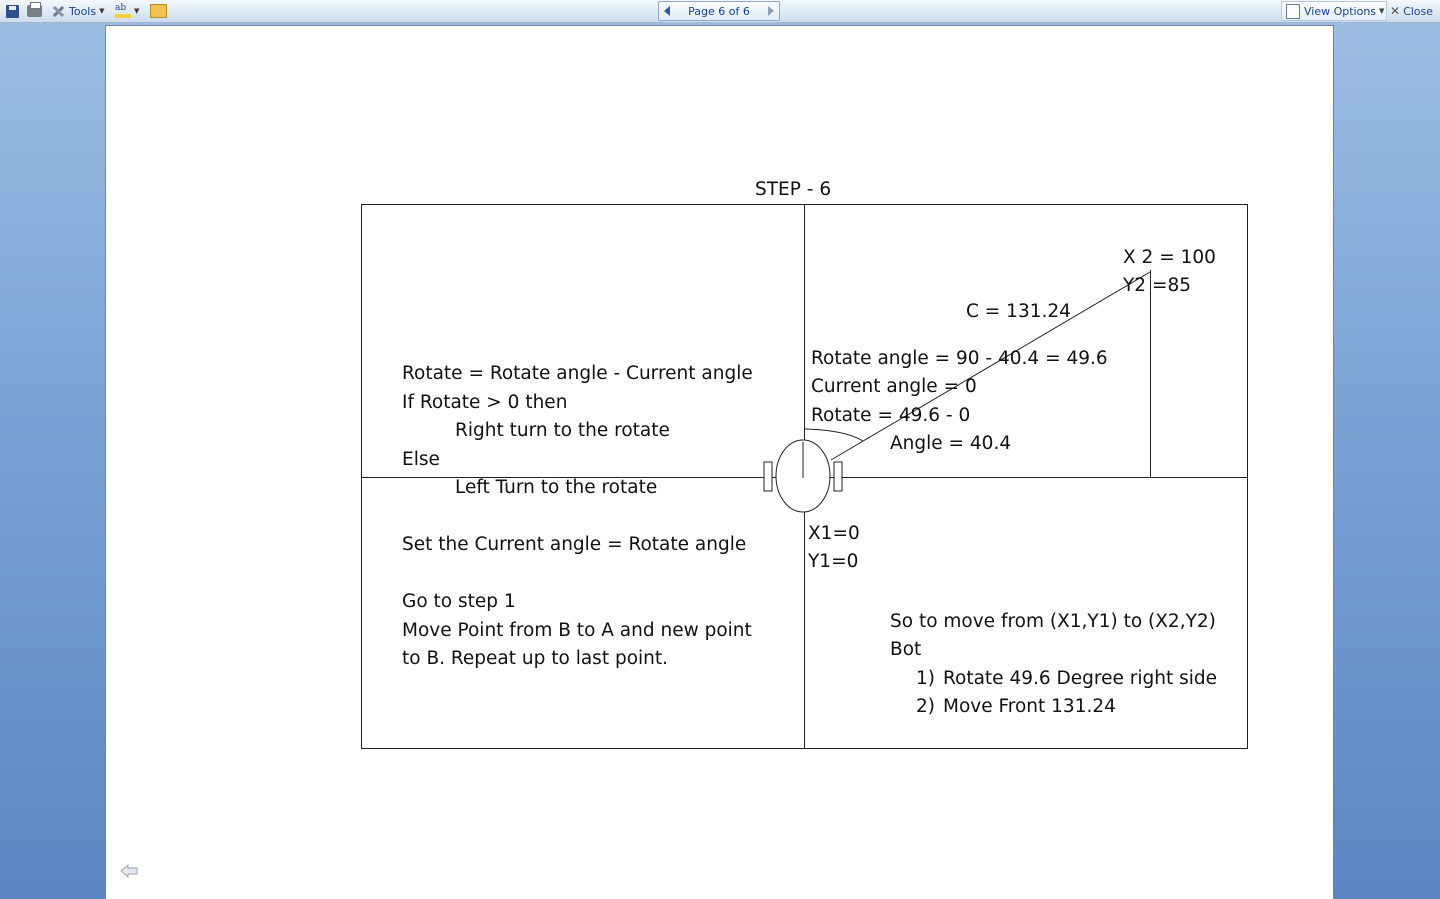  What do you see at coordinates (925, 678) in the screenshot?
I see `step-1-number: 1)` at bounding box center [925, 678].